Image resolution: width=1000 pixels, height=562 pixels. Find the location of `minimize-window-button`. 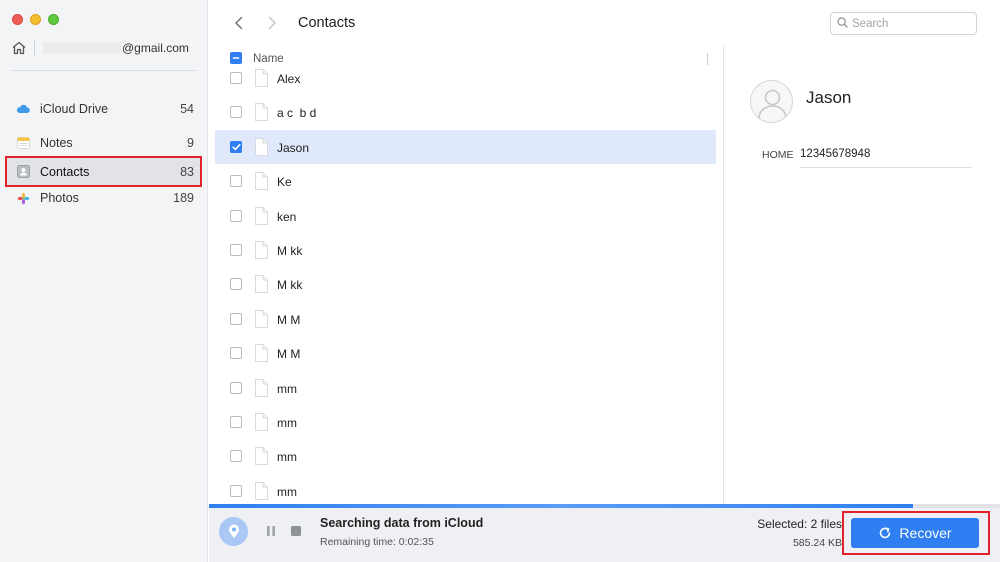

minimize-window-button is located at coordinates (35, 19).